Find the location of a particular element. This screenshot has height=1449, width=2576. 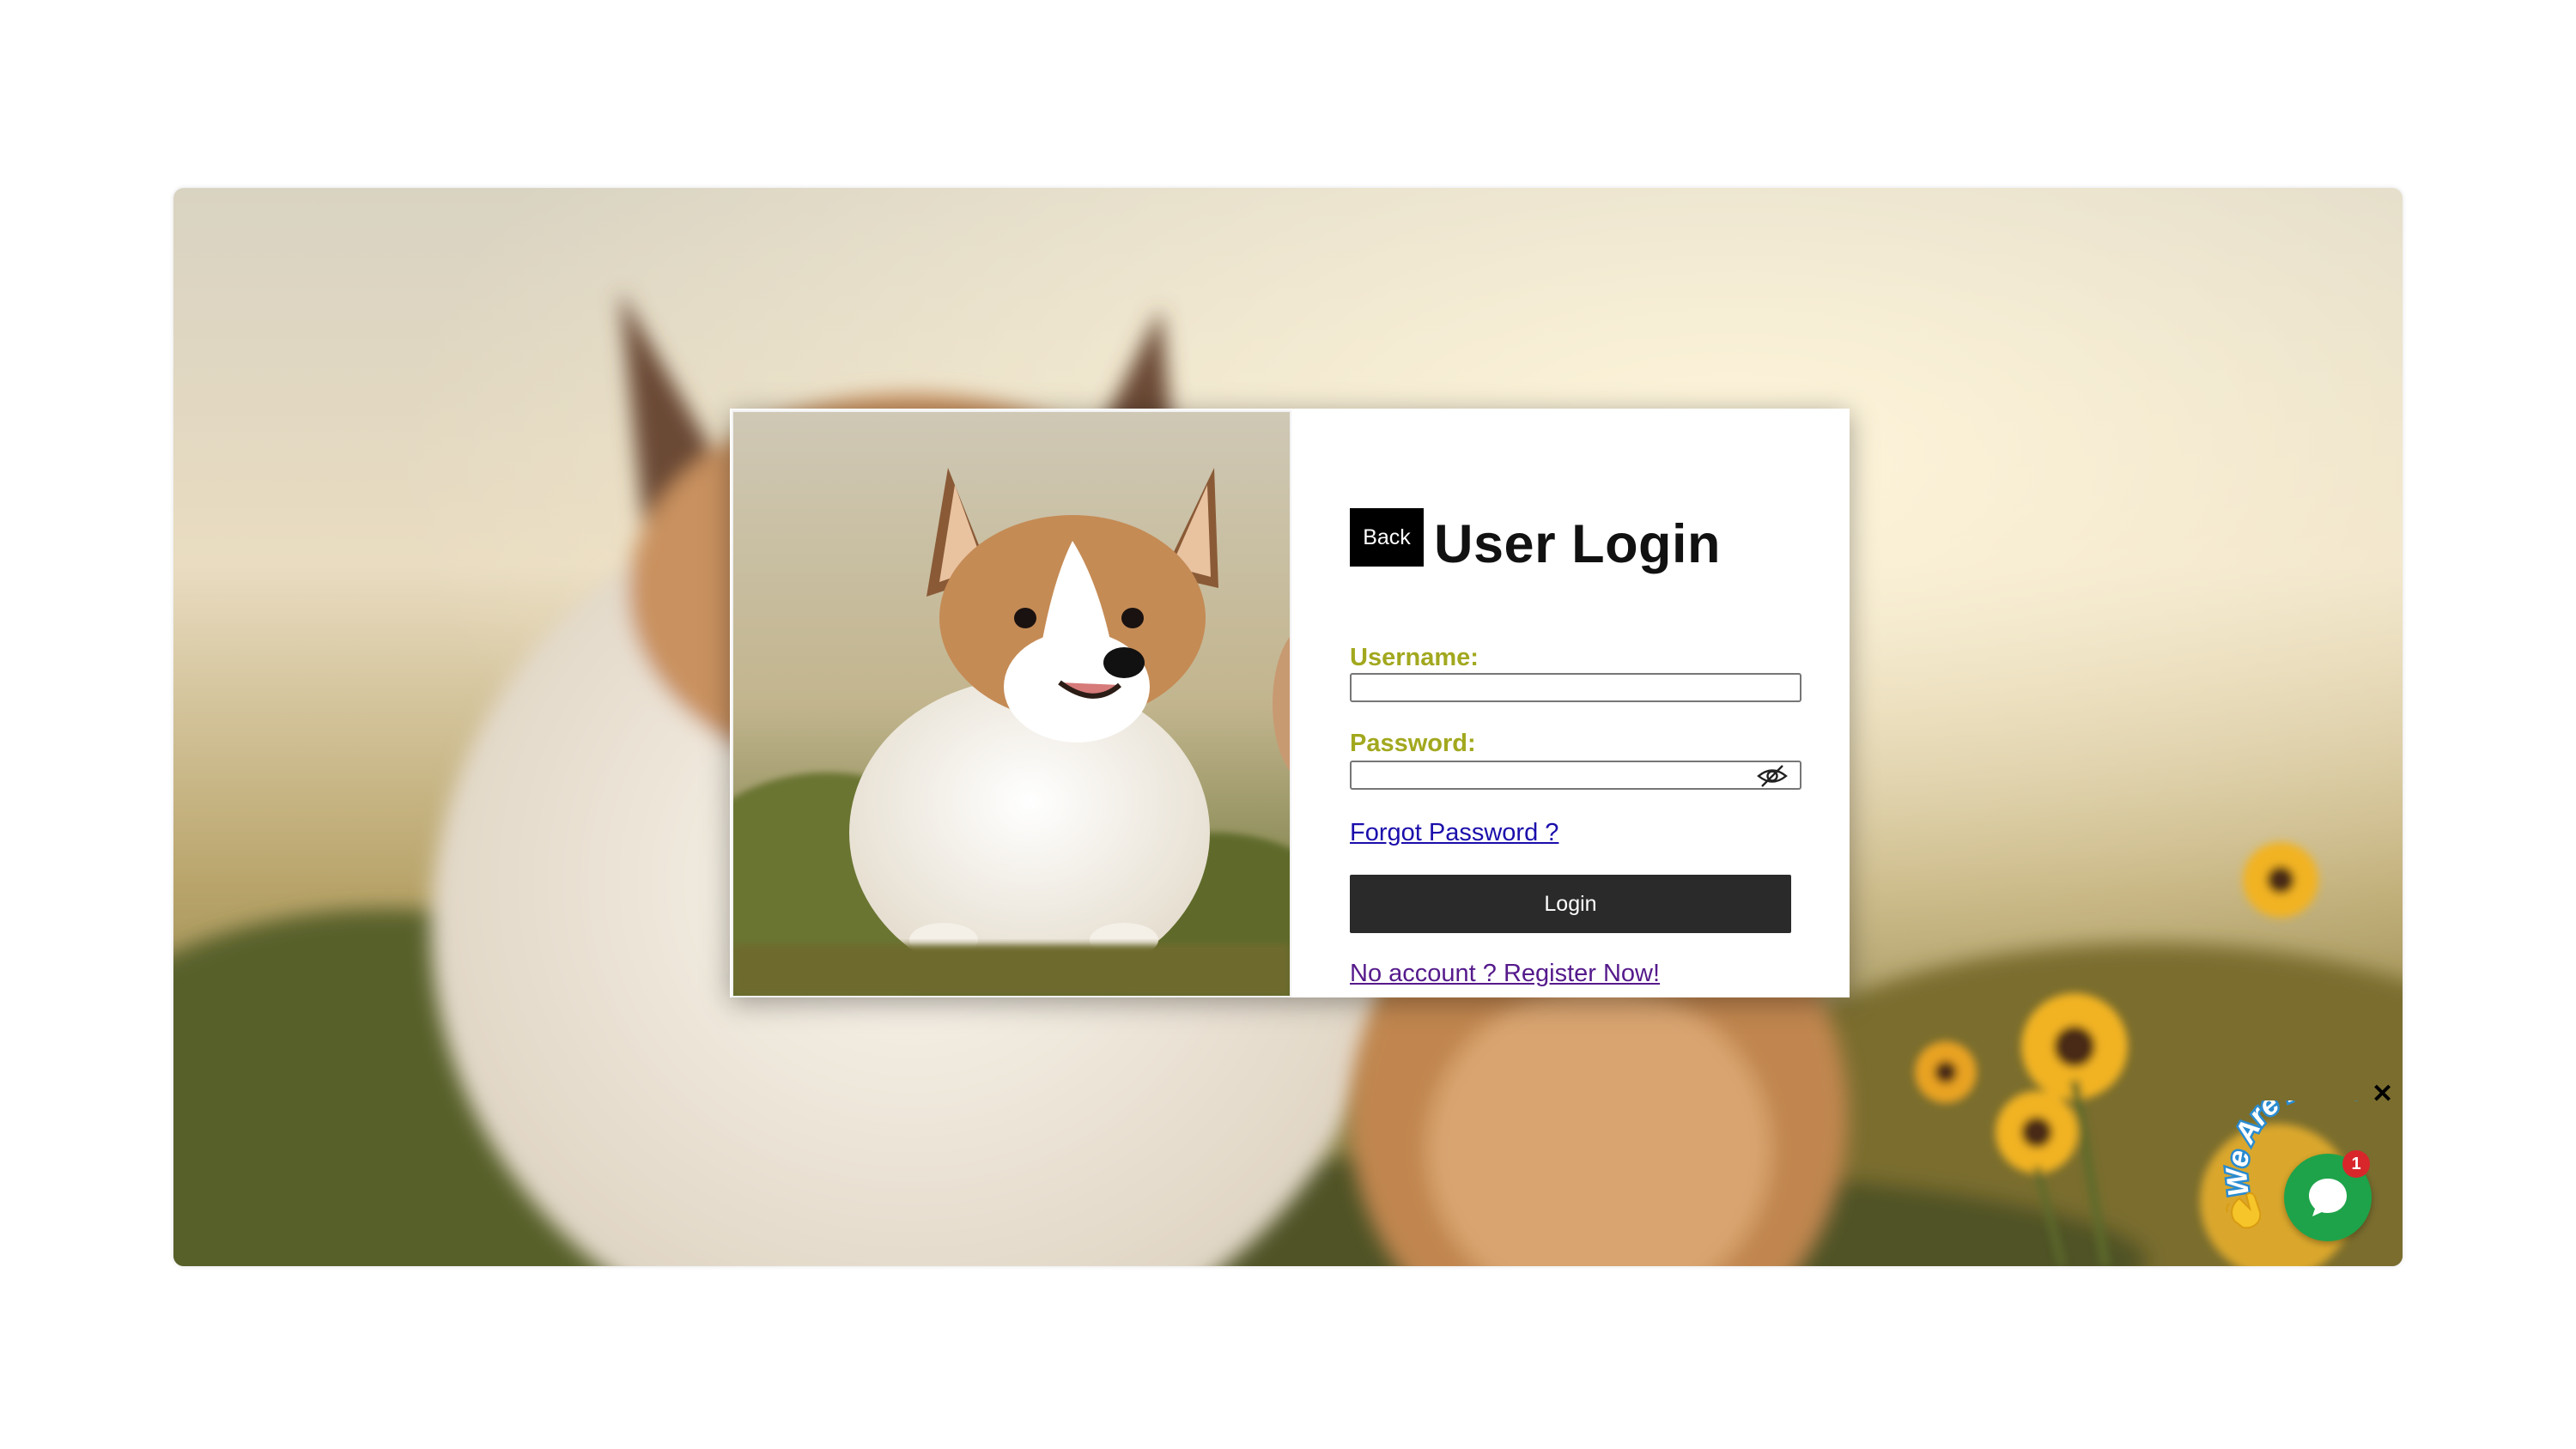

username-input is located at coordinates (1576, 687).